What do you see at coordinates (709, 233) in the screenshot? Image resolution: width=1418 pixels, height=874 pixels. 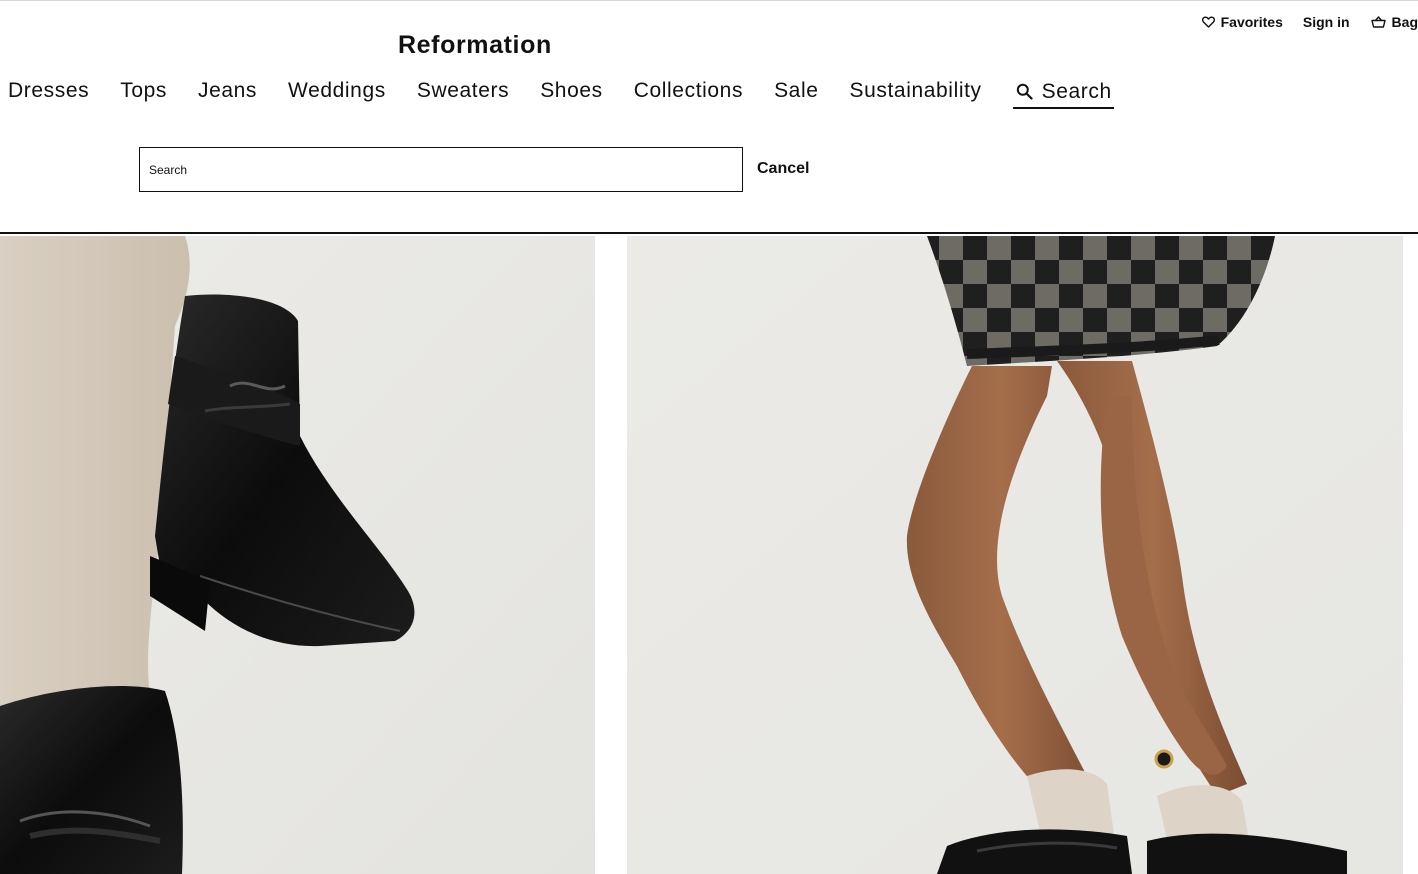 I see `header-divider` at bounding box center [709, 233].